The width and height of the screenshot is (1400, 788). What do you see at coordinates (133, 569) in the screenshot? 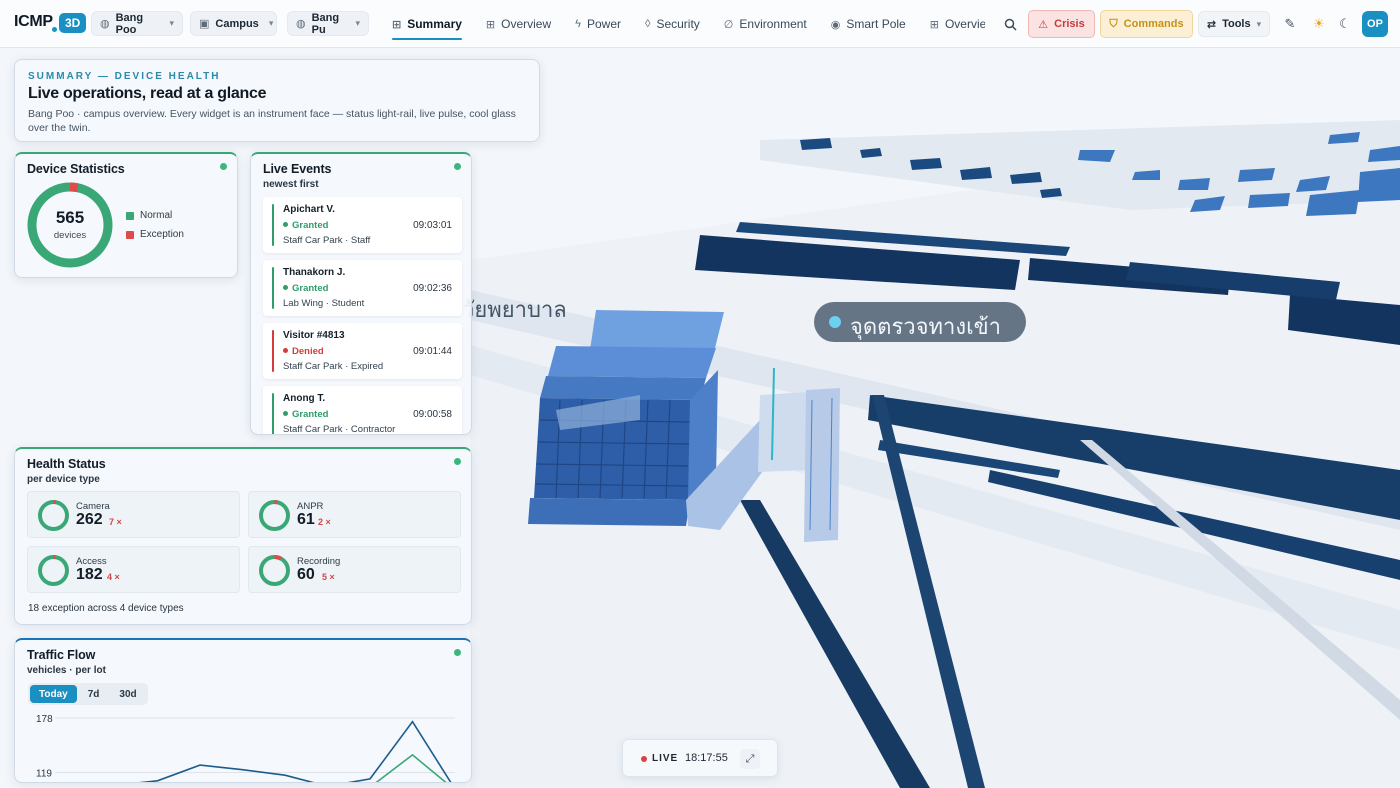
I see `health-card-access: Access 182 4 ×` at bounding box center [133, 569].